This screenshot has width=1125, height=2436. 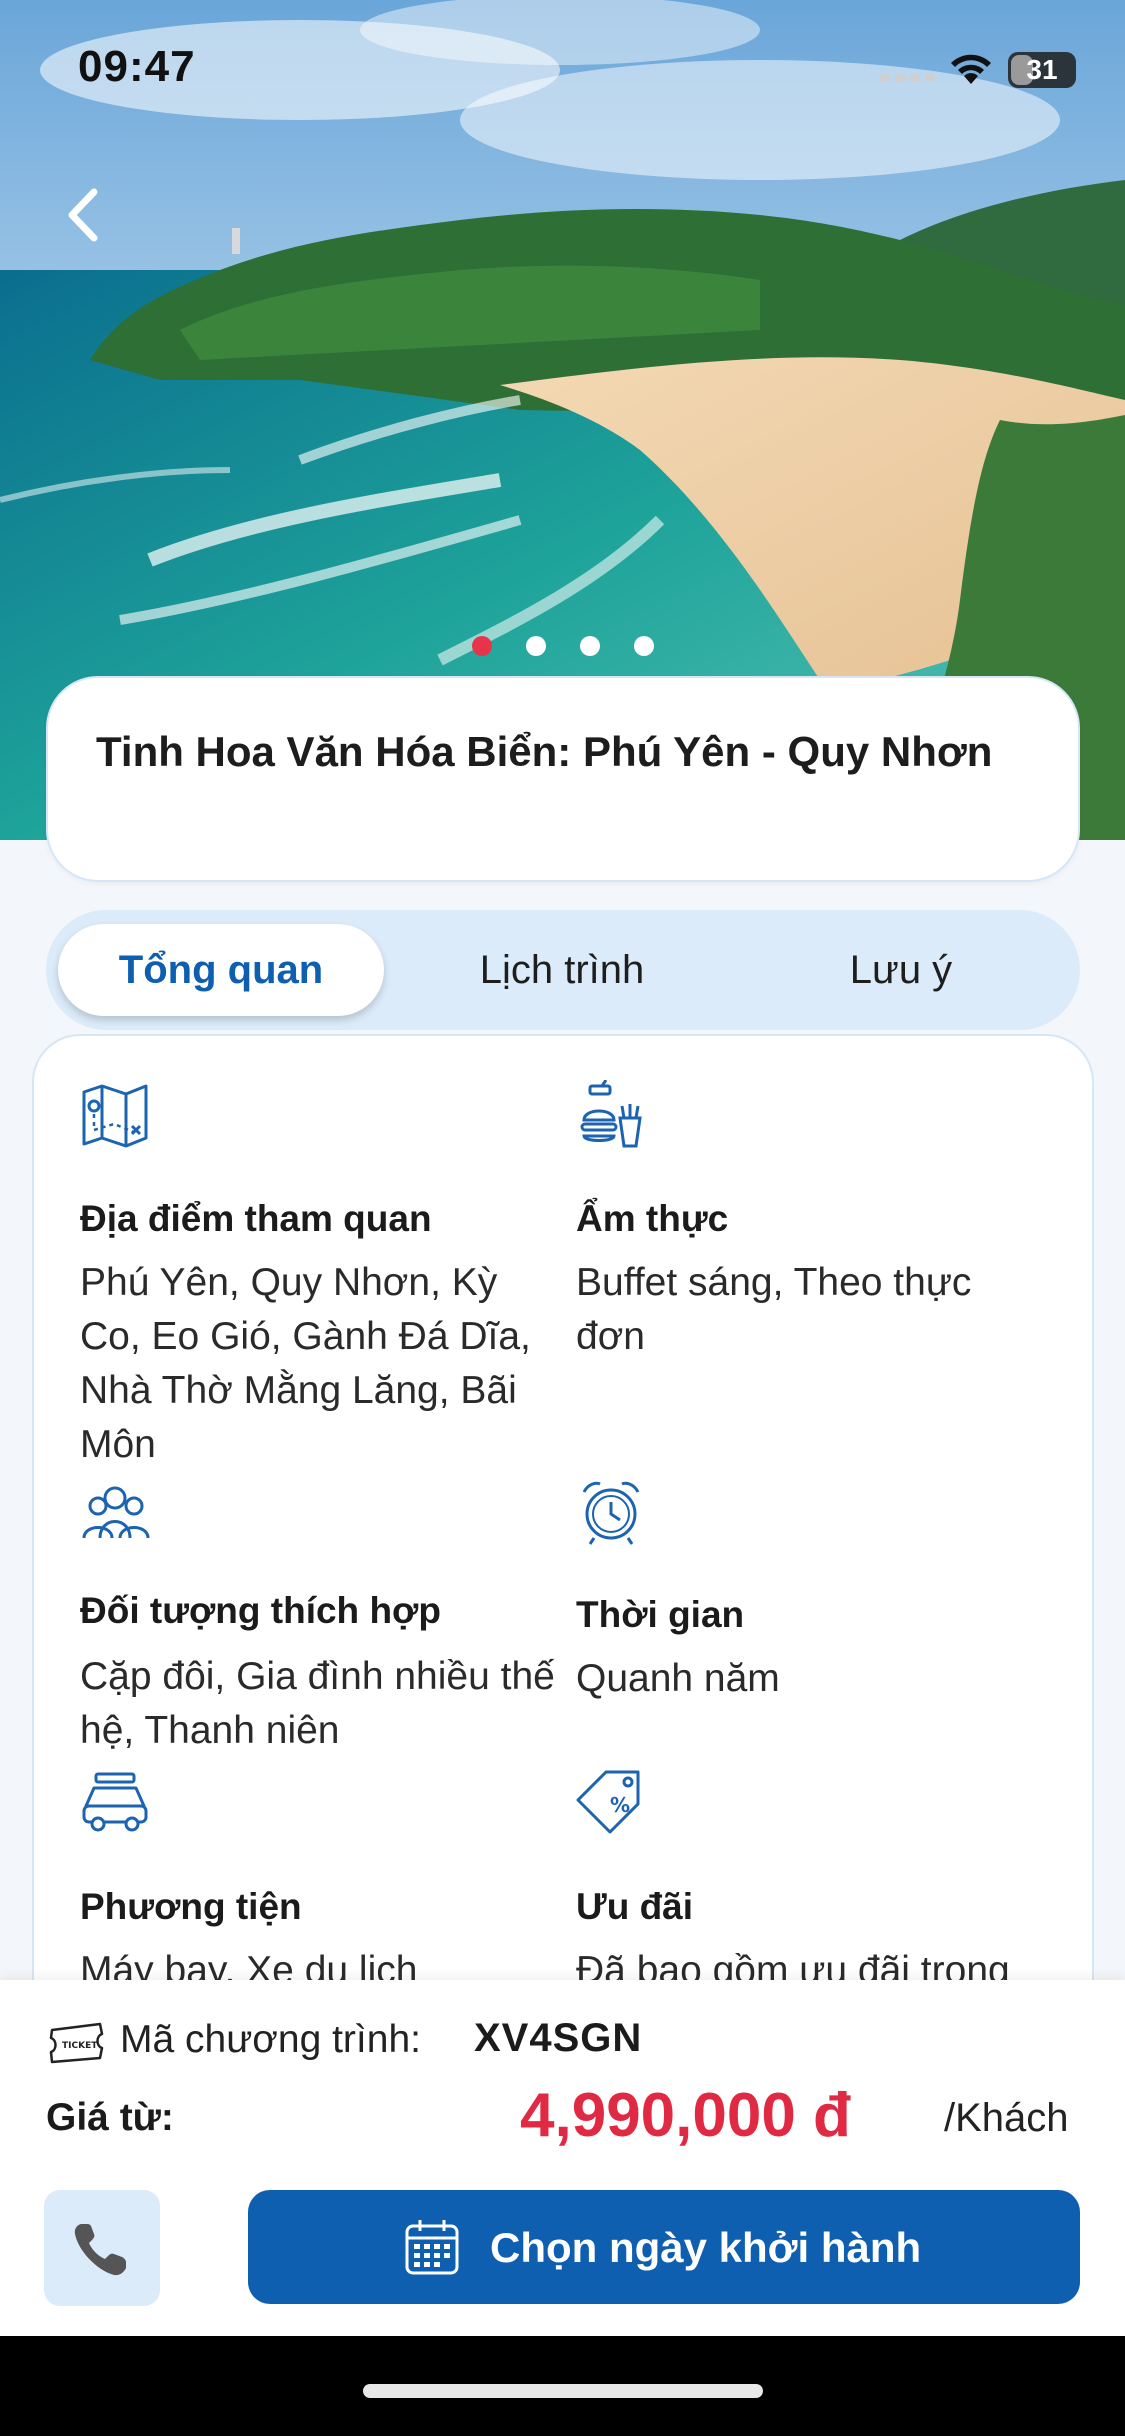 I want to click on price-value: 4,990,000 đ, so click(x=685, y=2115).